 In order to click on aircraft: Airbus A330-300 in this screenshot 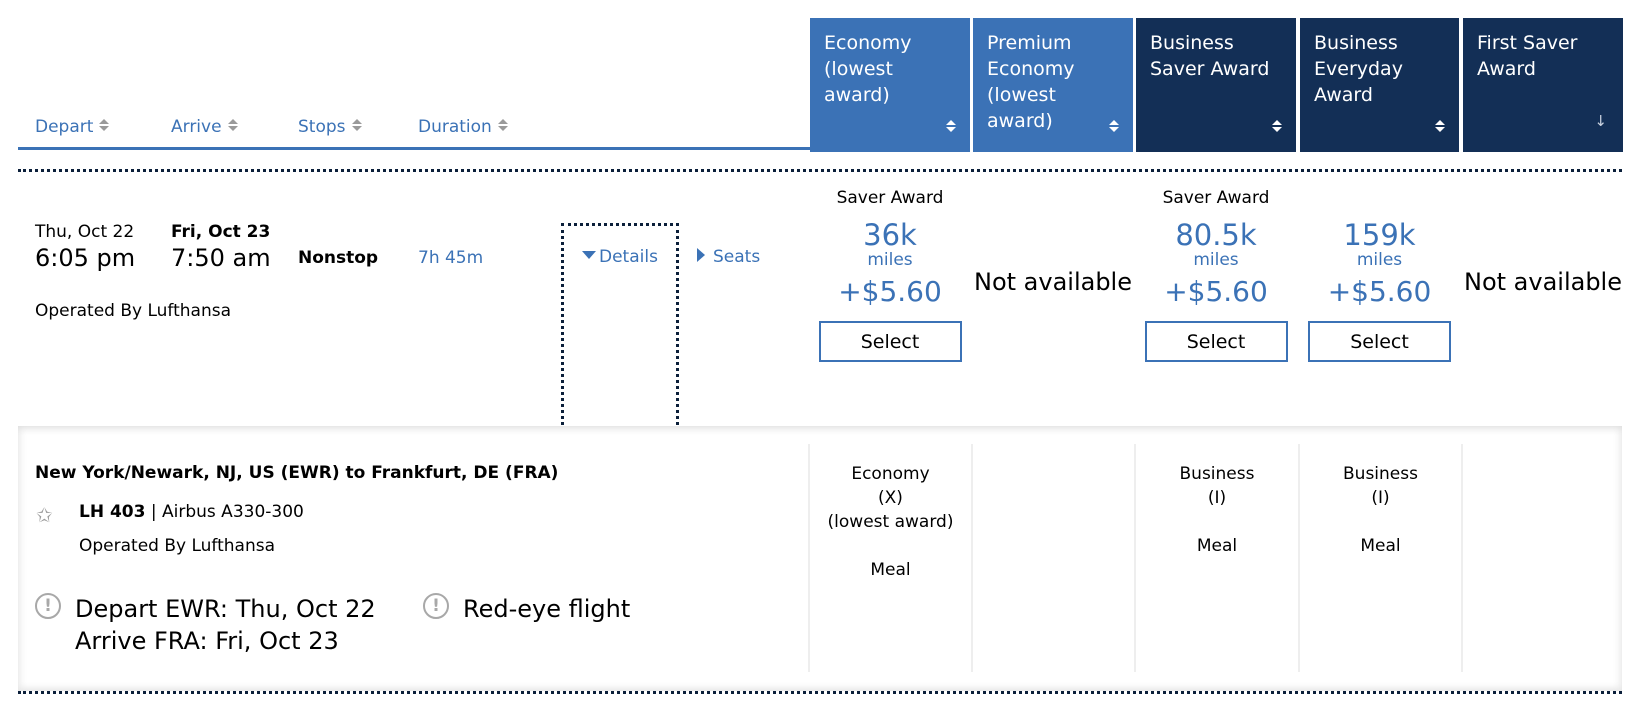, I will do `click(233, 512)`.